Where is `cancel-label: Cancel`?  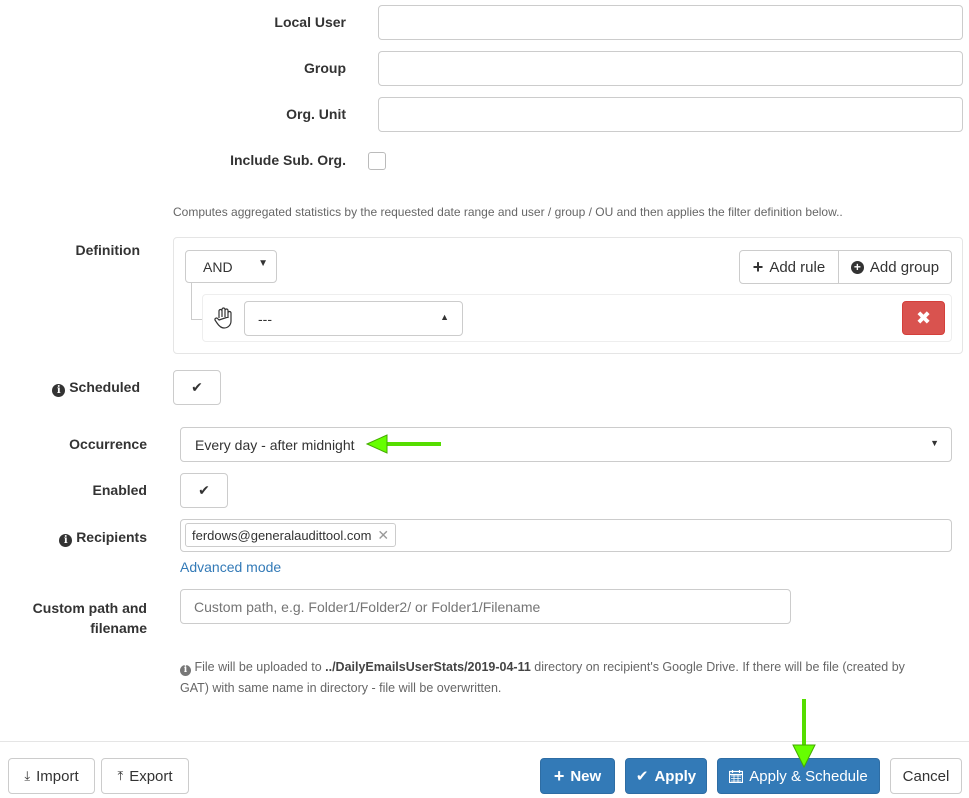 cancel-label: Cancel is located at coordinates (926, 776).